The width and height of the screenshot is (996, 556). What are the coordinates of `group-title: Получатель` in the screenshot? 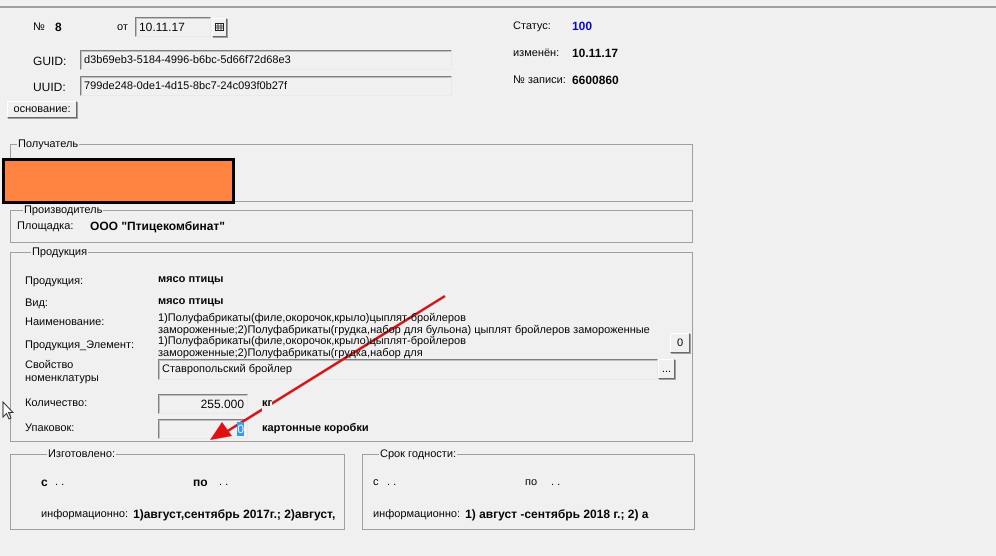 It's located at (48, 144).